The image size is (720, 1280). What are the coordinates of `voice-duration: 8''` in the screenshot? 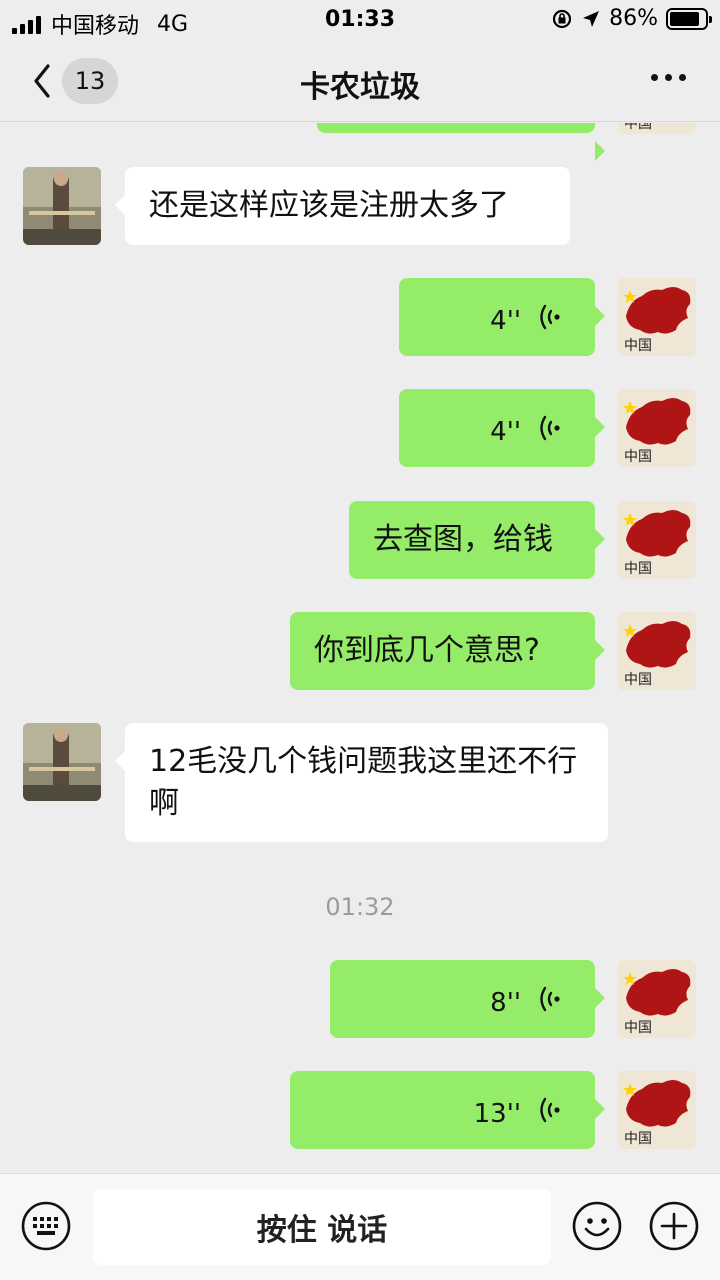 It's located at (505, 1003).